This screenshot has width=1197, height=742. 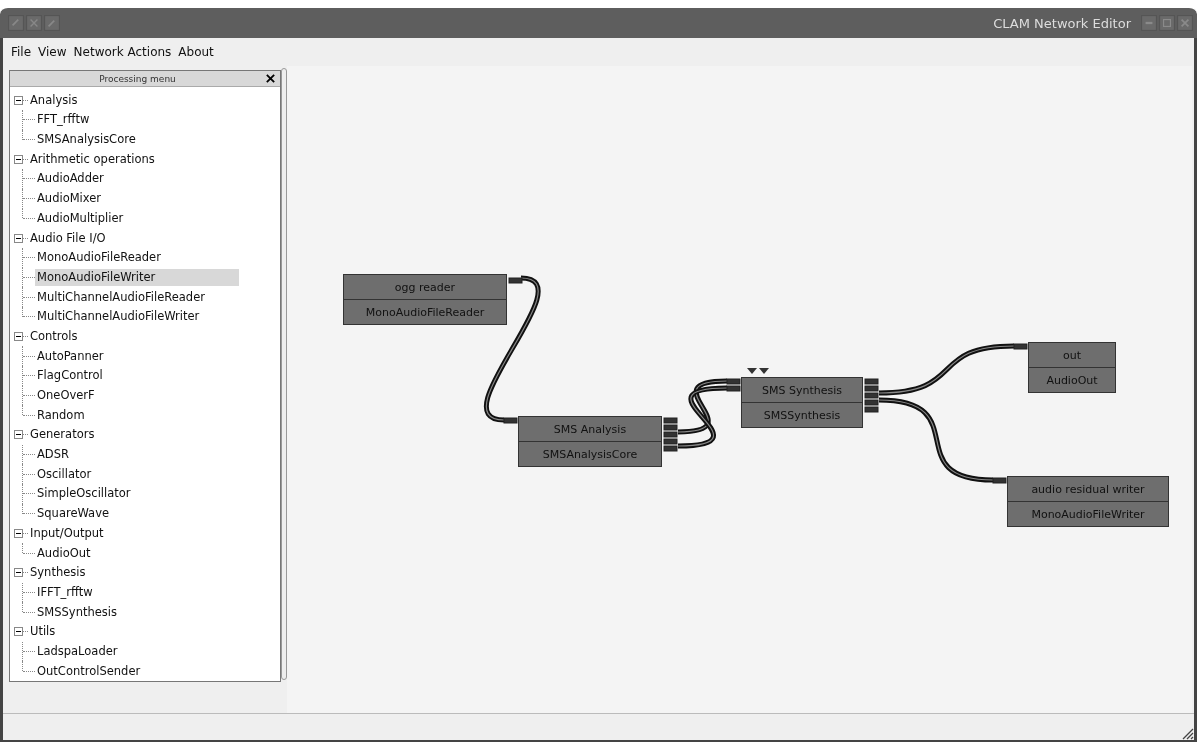 What do you see at coordinates (67, 533) in the screenshot?
I see `tree-category: Input/Output` at bounding box center [67, 533].